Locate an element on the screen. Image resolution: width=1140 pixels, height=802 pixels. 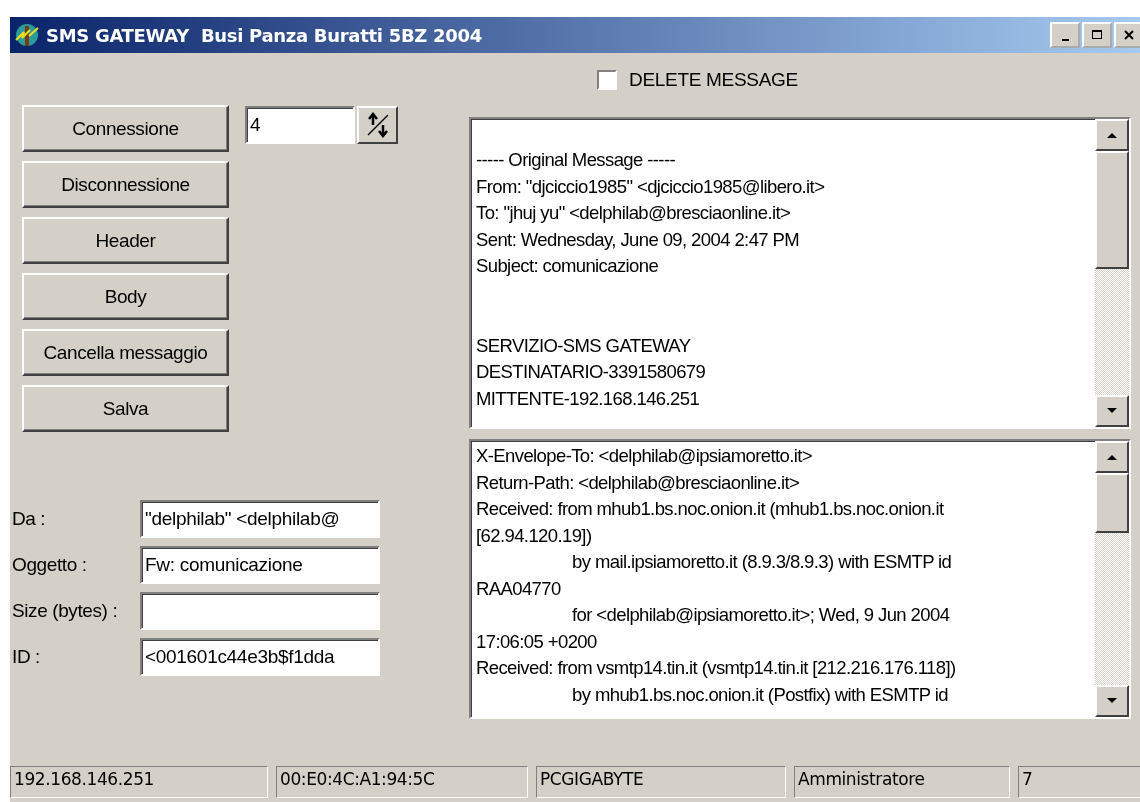
command-button: Salva is located at coordinates (125, 408).